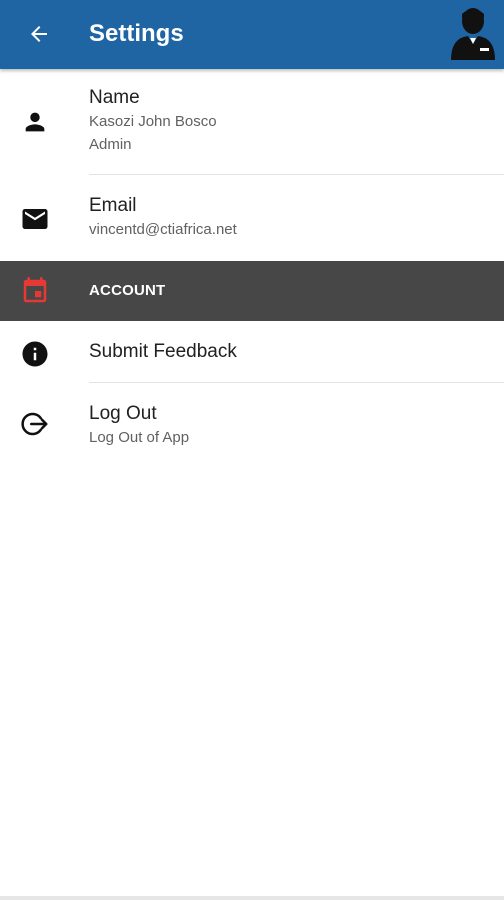 The image size is (504, 900). Describe the element at coordinates (252, 426) in the screenshot. I see `log-out-row: Log Out Log Out of App` at that location.